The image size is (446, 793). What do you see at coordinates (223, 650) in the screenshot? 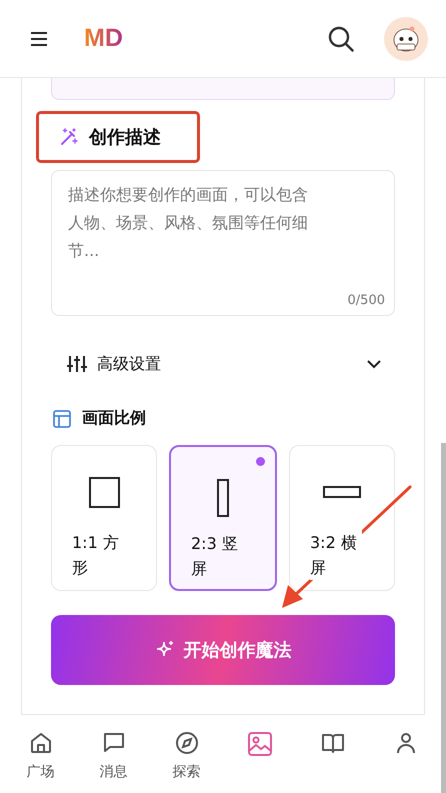
I see `generate-button: 开始创作魔法` at bounding box center [223, 650].